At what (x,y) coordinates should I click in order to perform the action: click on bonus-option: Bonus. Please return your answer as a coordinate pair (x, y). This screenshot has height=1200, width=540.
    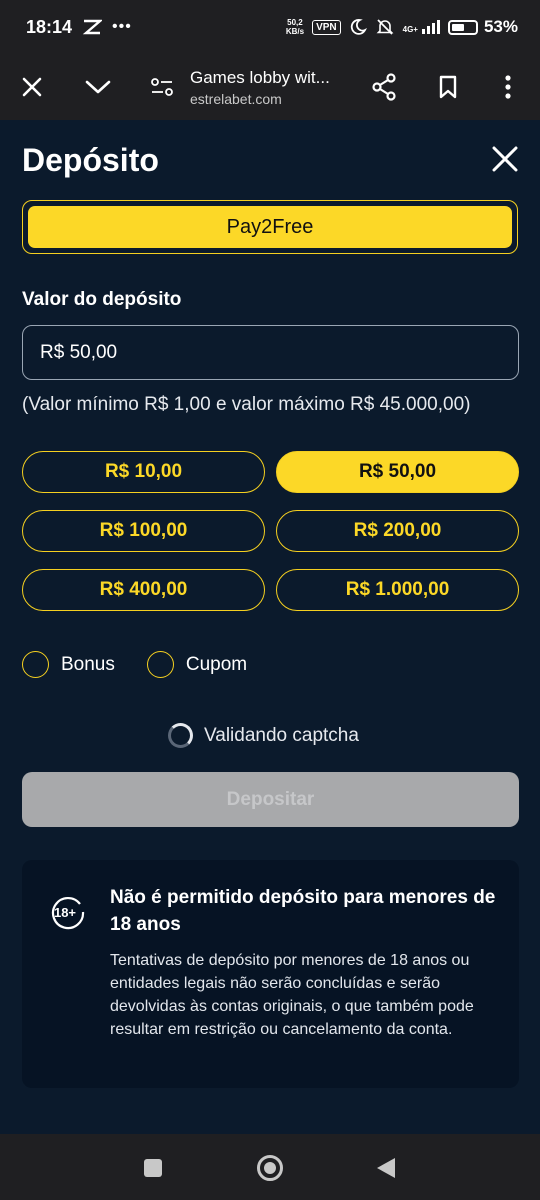
    Looking at the image, I should click on (68, 664).